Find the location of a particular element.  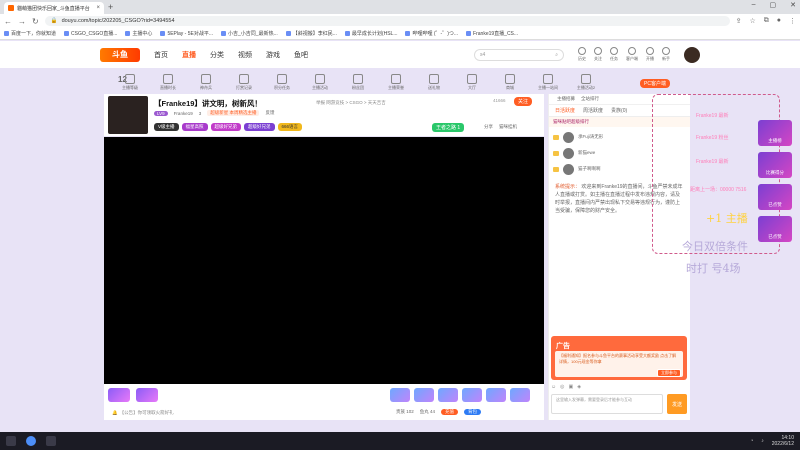

image-icon: ▣ is located at coordinates (570, 388).